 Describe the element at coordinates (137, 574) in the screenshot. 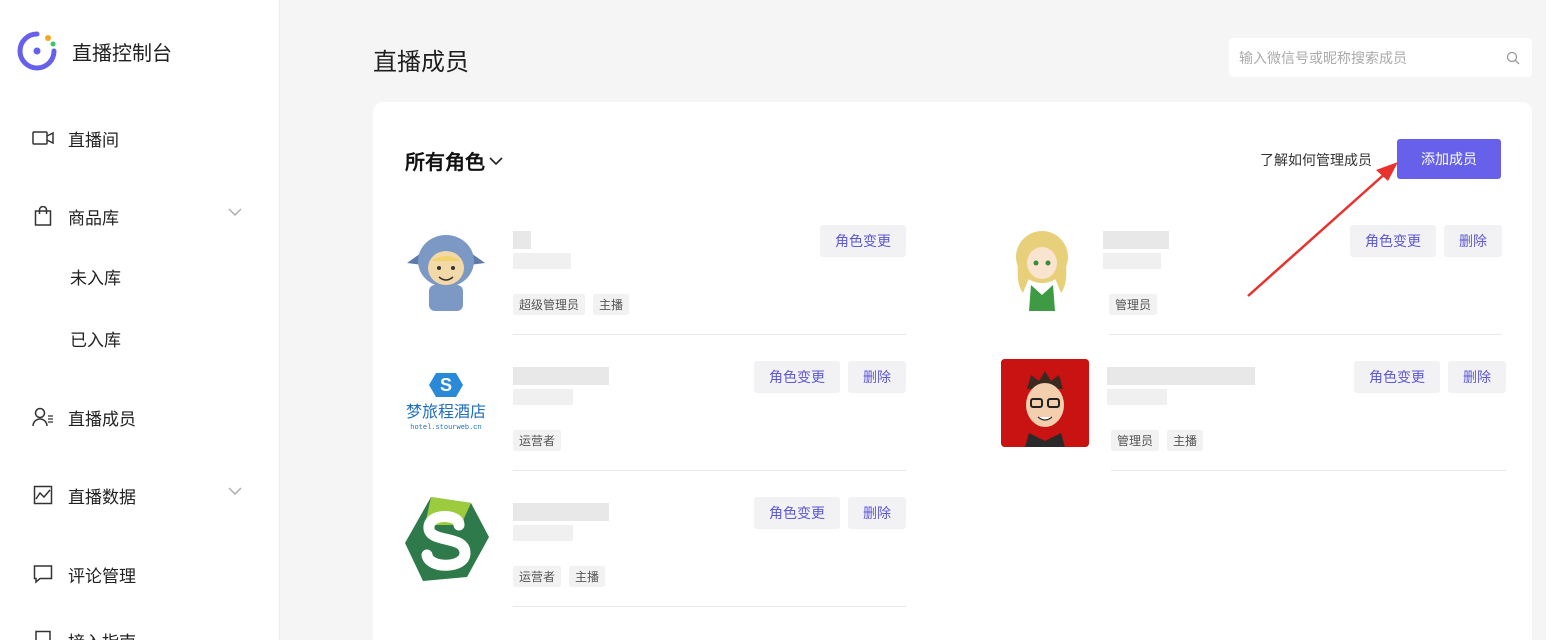

I see `sidebar-item-comment-management: 评论管理` at that location.